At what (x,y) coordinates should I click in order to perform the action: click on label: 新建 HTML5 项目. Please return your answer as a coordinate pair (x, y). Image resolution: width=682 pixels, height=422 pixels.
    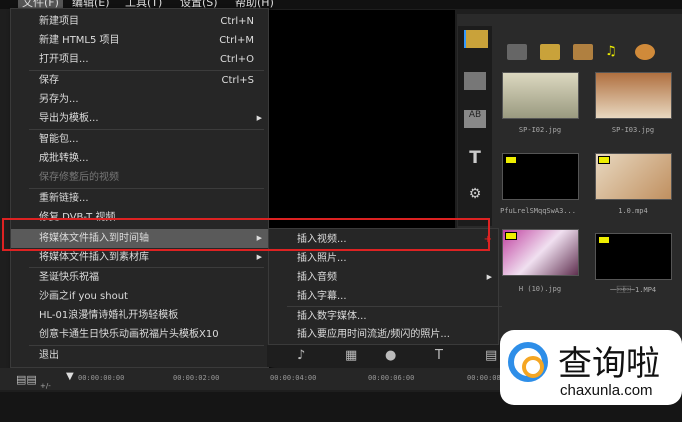
    Looking at the image, I should click on (79, 40).